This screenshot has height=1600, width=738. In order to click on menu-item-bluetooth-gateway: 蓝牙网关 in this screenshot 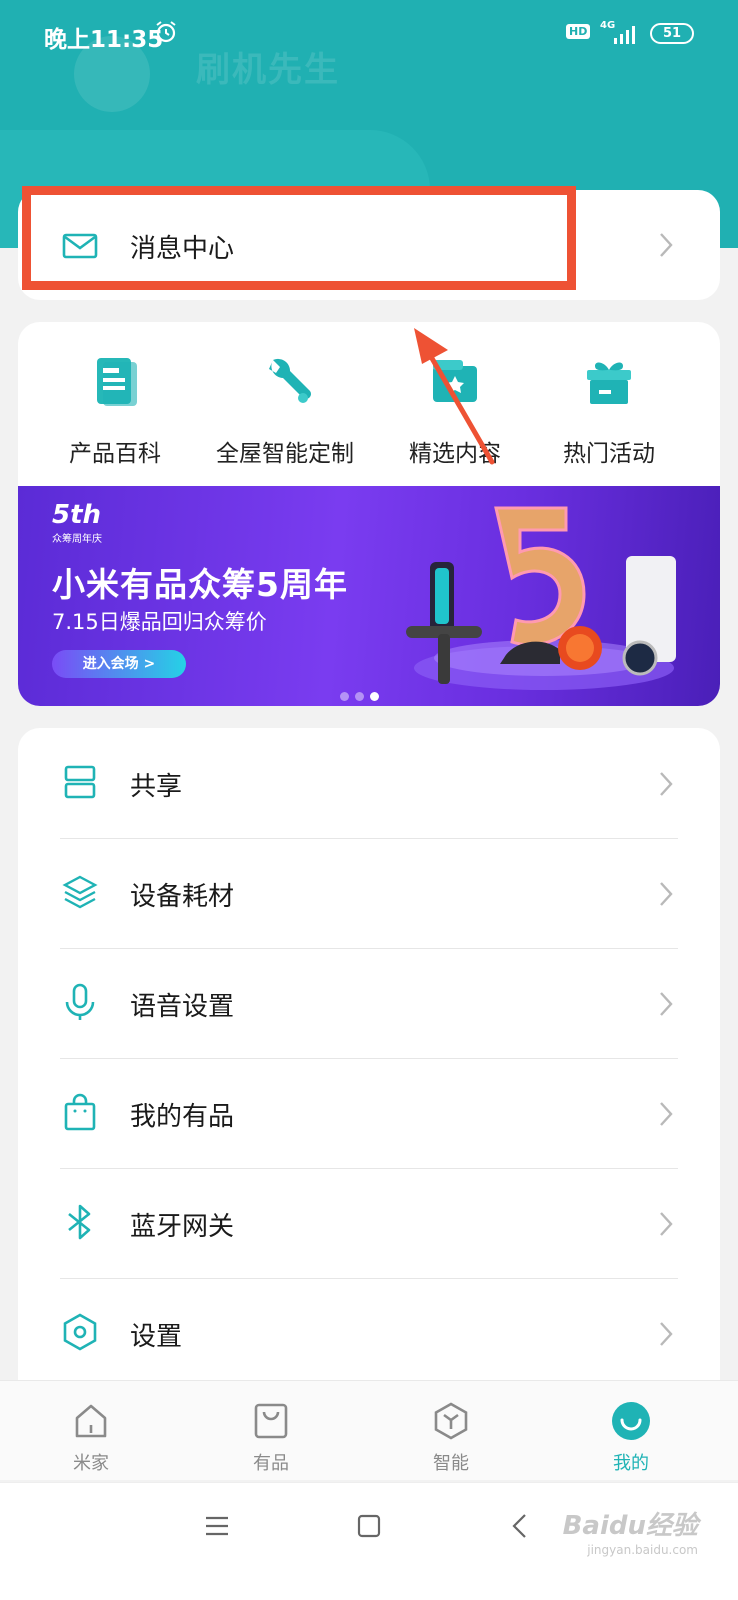, I will do `click(369, 1223)`.